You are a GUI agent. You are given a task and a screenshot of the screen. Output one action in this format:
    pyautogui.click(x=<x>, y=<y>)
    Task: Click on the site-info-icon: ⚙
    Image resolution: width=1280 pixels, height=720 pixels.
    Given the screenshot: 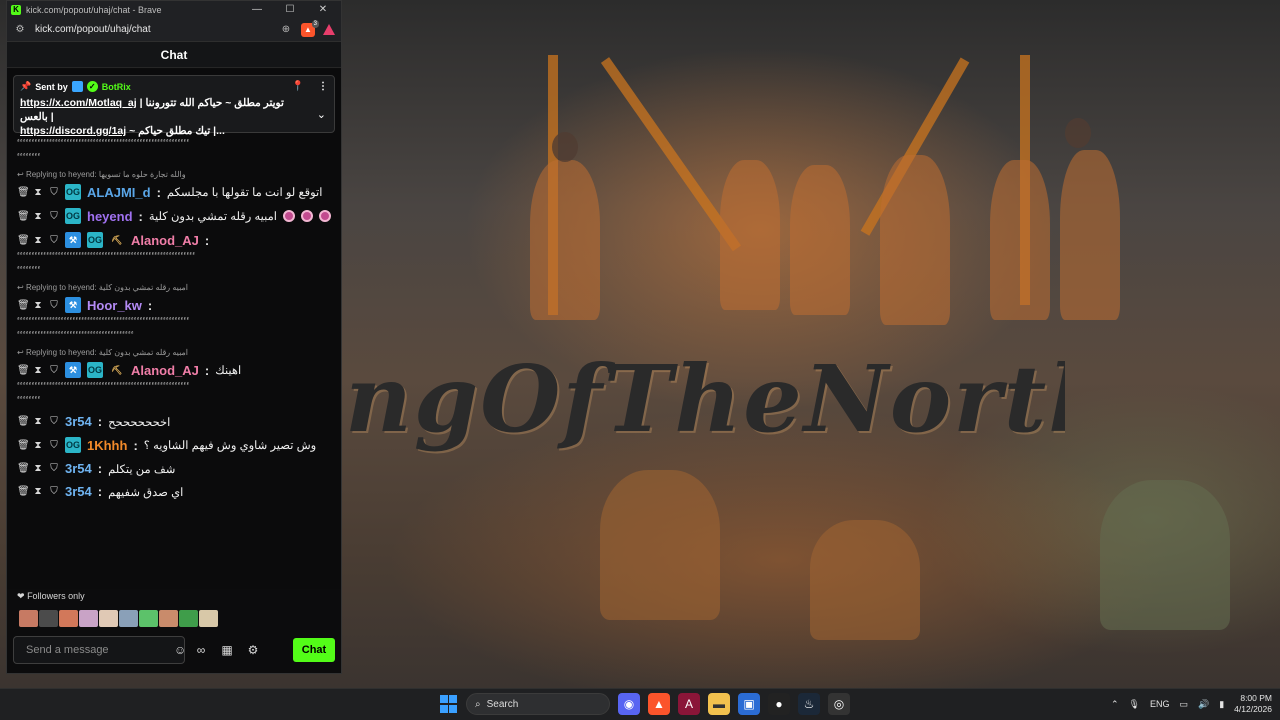 What is the action you would take?
    pyautogui.click(x=20, y=30)
    